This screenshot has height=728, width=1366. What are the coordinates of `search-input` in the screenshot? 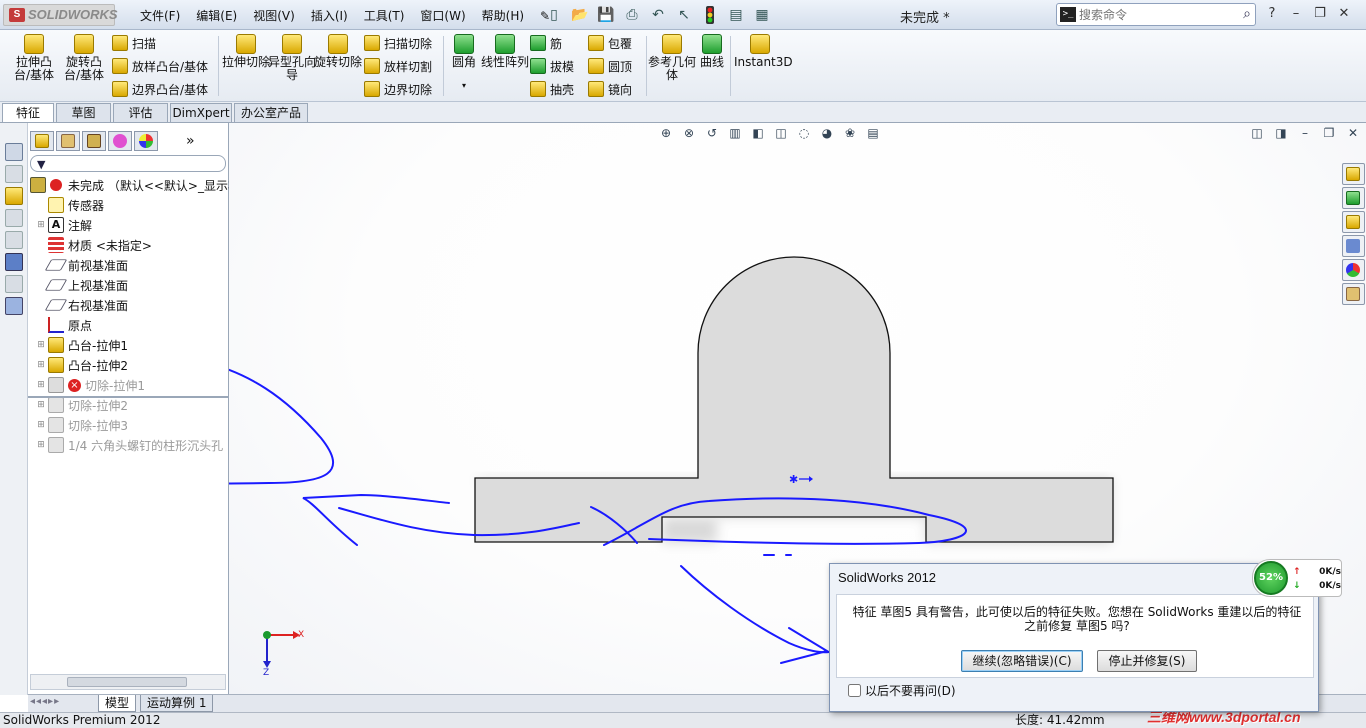 It's located at (1154, 14).